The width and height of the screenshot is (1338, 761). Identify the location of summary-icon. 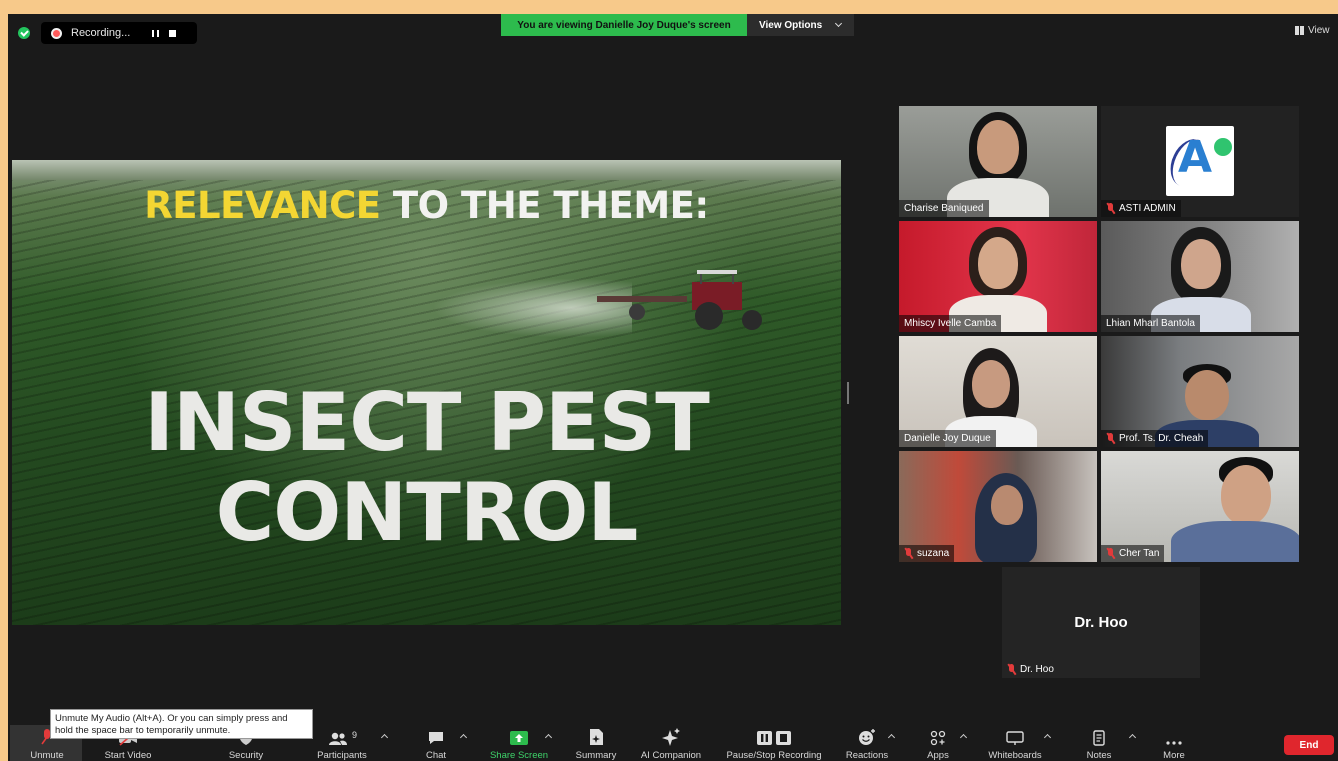
(596, 737).